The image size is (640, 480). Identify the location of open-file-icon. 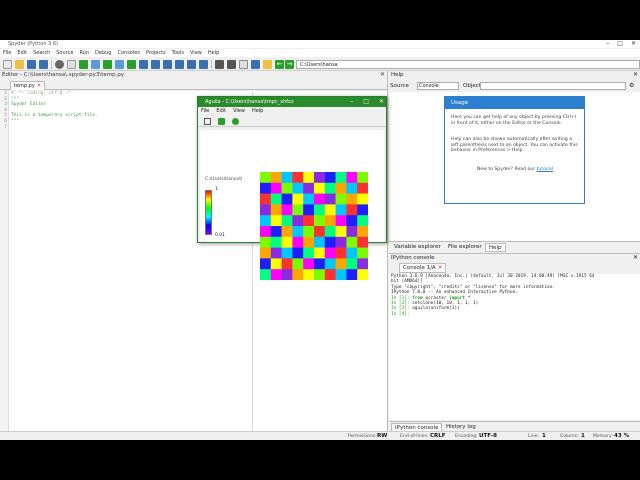
(19, 64).